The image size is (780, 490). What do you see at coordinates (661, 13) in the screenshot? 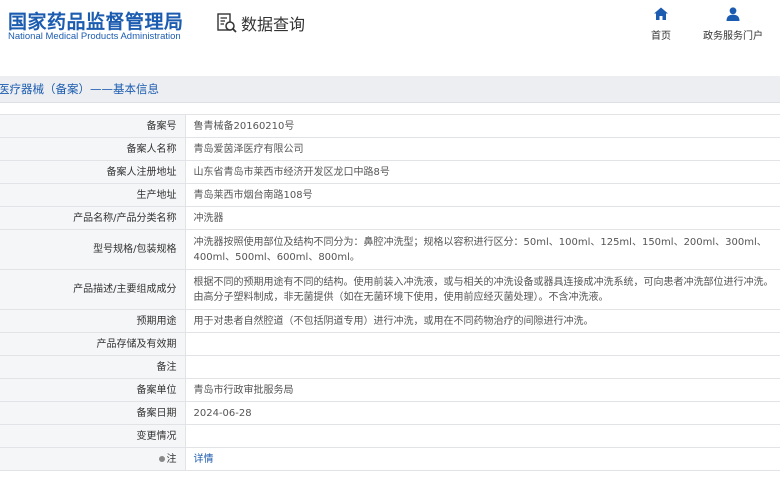
I see `home-icon` at bounding box center [661, 13].